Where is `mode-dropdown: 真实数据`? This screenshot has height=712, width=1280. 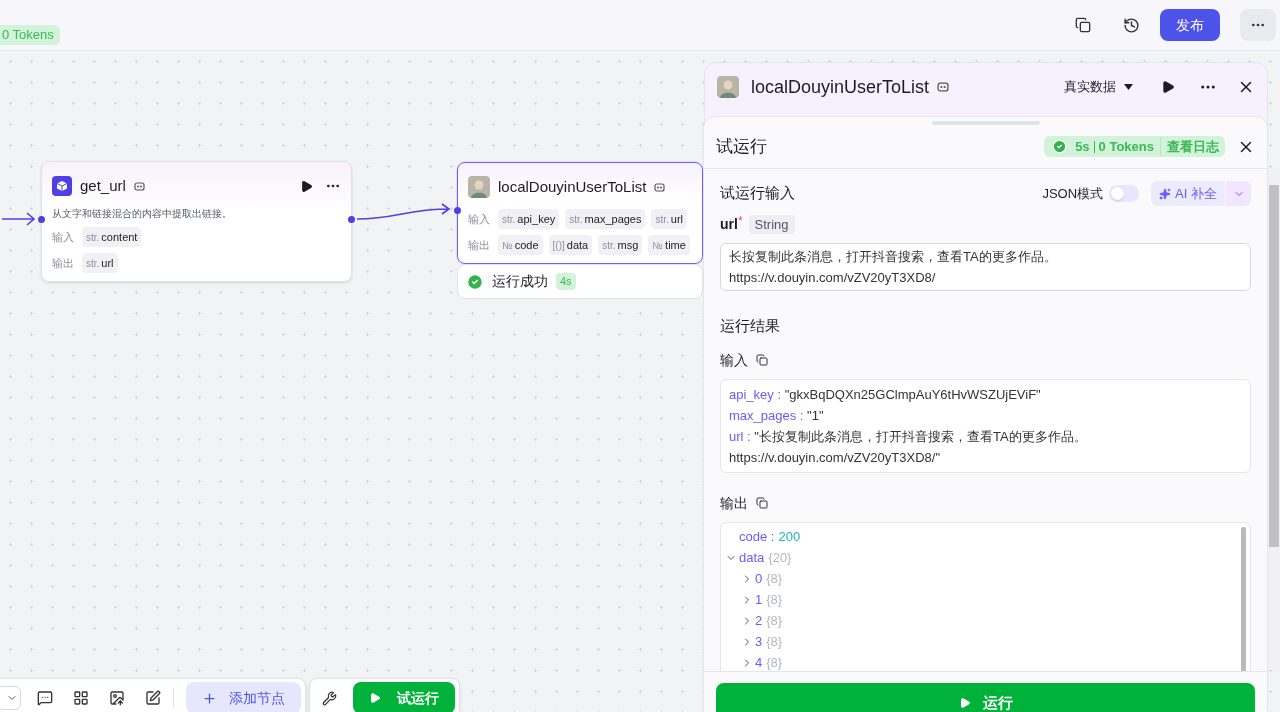 mode-dropdown: 真实数据 is located at coordinates (1098, 87).